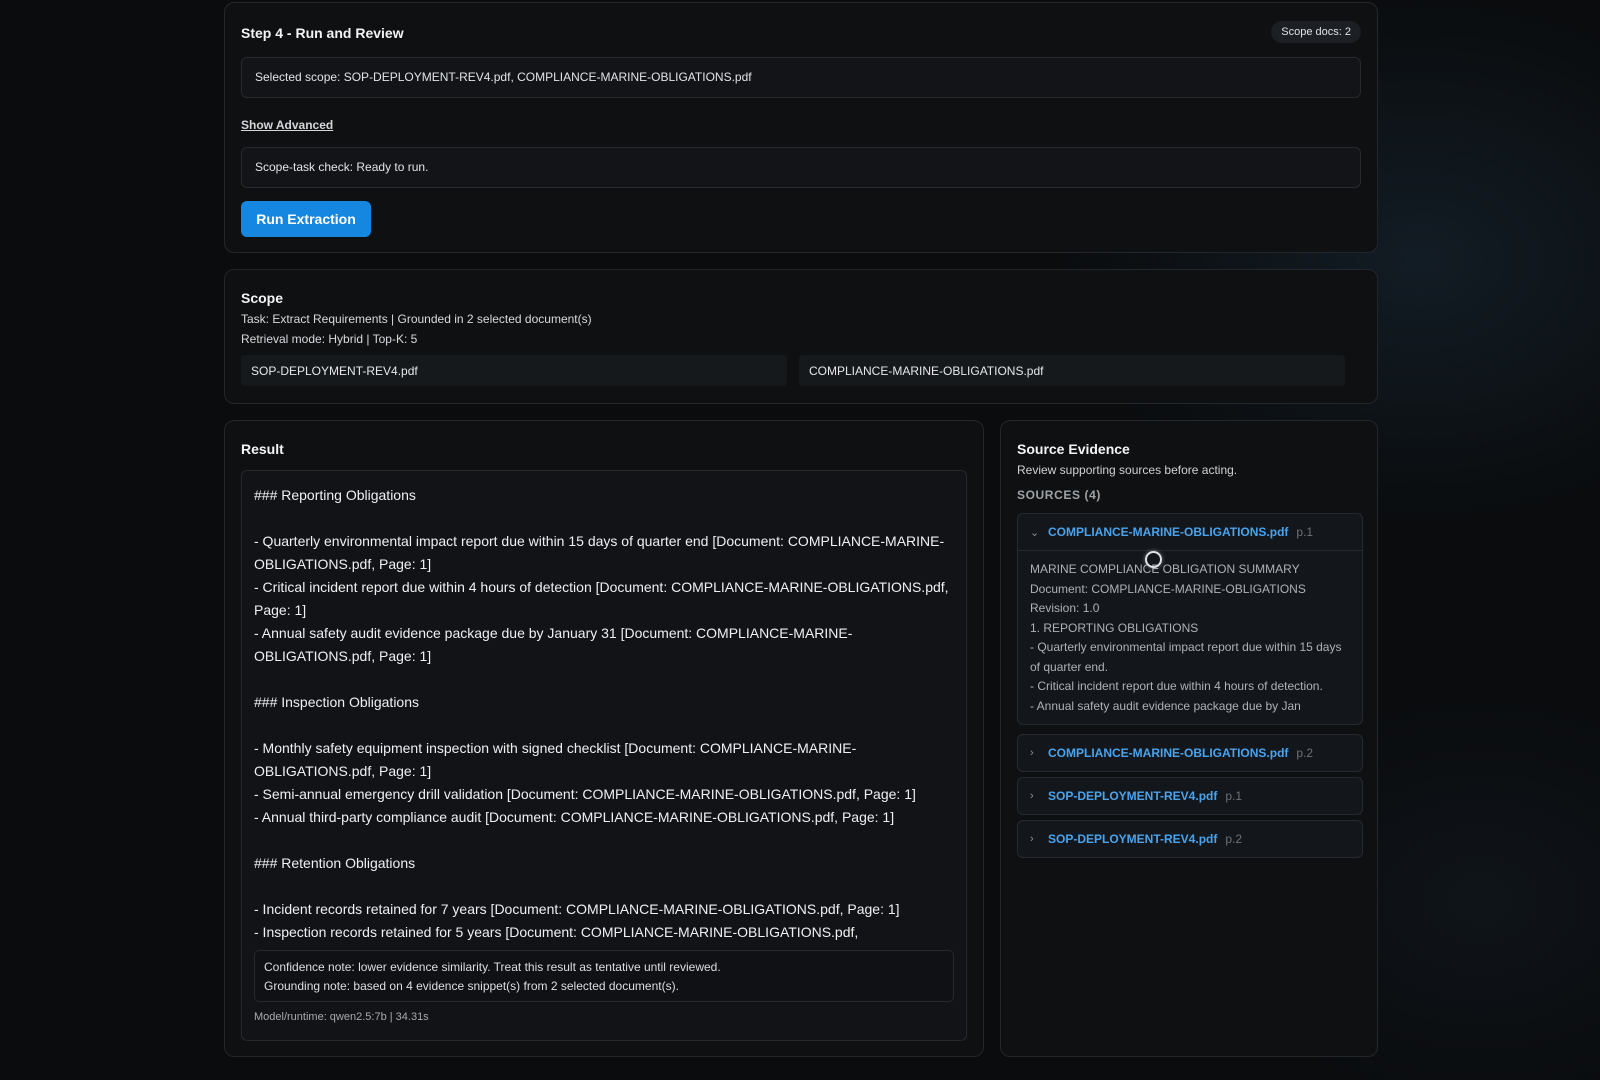  Describe the element at coordinates (1059, 495) in the screenshot. I see `sources-count: SOURCES (4)` at that location.